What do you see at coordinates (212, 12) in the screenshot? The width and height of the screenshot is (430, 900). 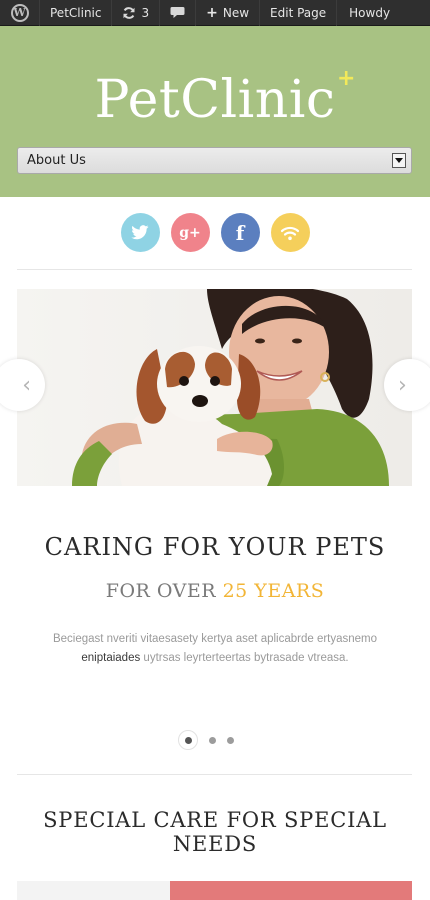 I see `plus-icon: +` at bounding box center [212, 12].